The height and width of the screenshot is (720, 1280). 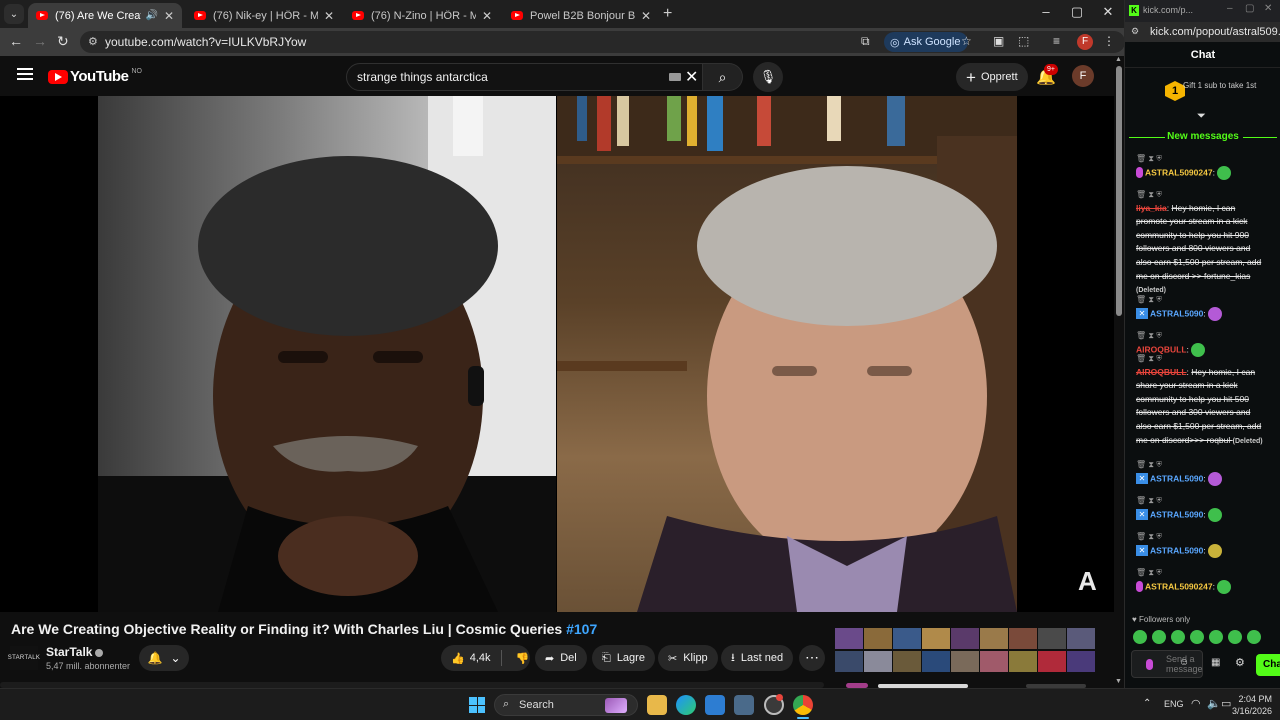 I want to click on speaker-icon: 🔊, so click(x=151, y=15).